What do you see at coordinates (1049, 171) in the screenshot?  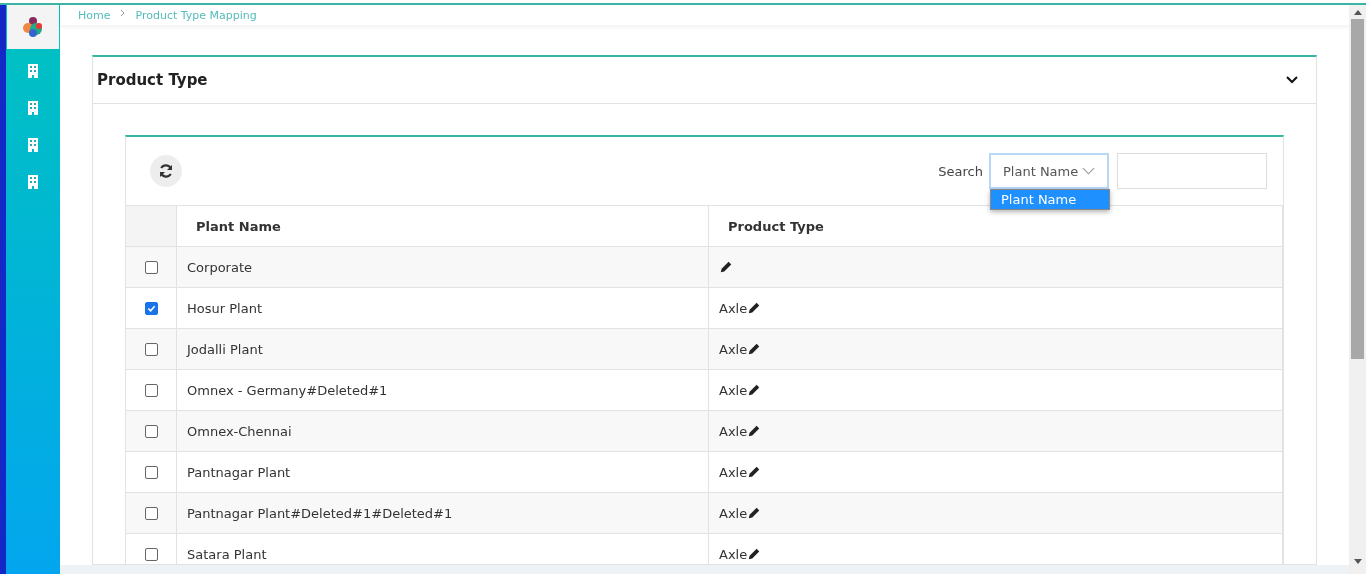 I see `search-field-dropdown: Plant Name` at bounding box center [1049, 171].